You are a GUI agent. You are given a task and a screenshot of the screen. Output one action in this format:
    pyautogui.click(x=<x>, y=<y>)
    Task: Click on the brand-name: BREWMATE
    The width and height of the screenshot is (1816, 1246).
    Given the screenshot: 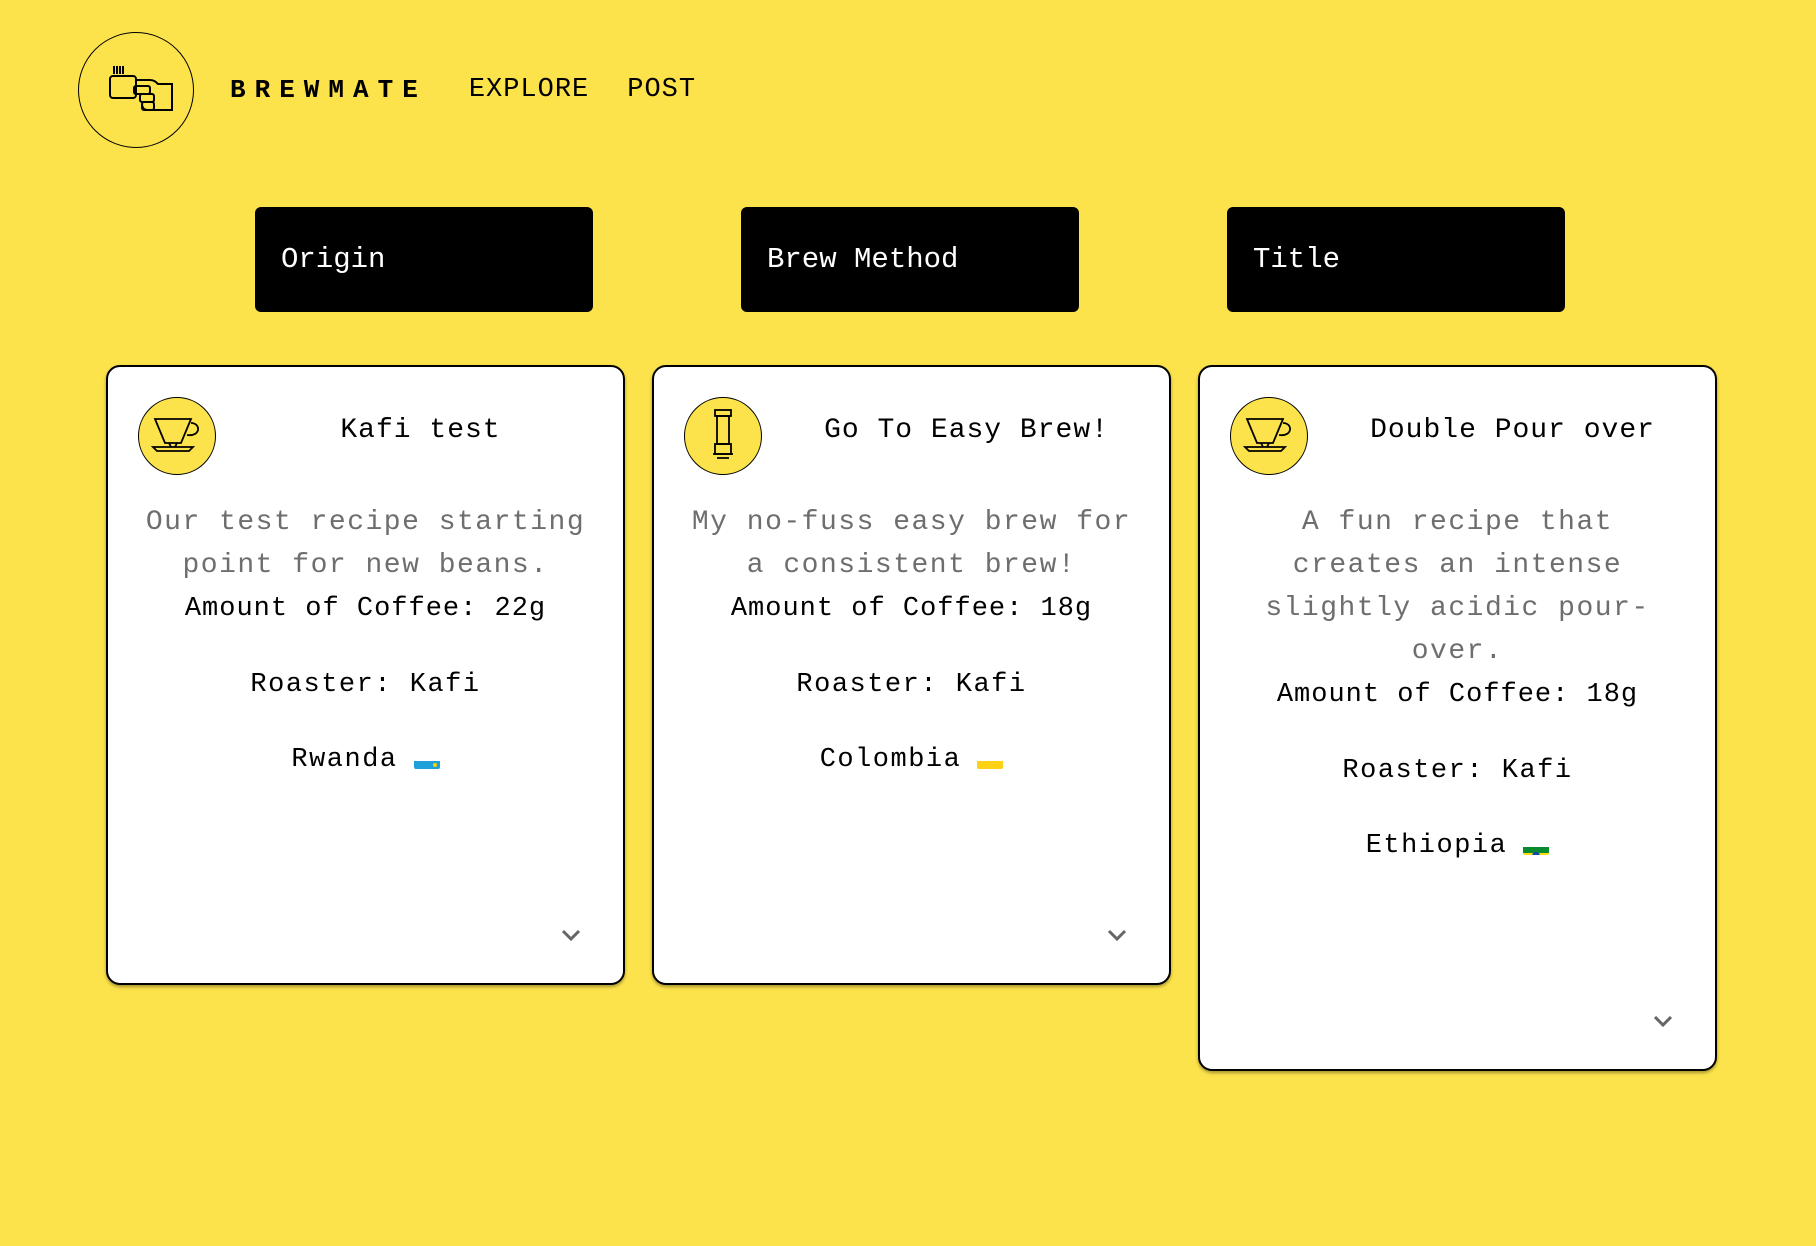 What is the action you would take?
    pyautogui.click(x=328, y=90)
    